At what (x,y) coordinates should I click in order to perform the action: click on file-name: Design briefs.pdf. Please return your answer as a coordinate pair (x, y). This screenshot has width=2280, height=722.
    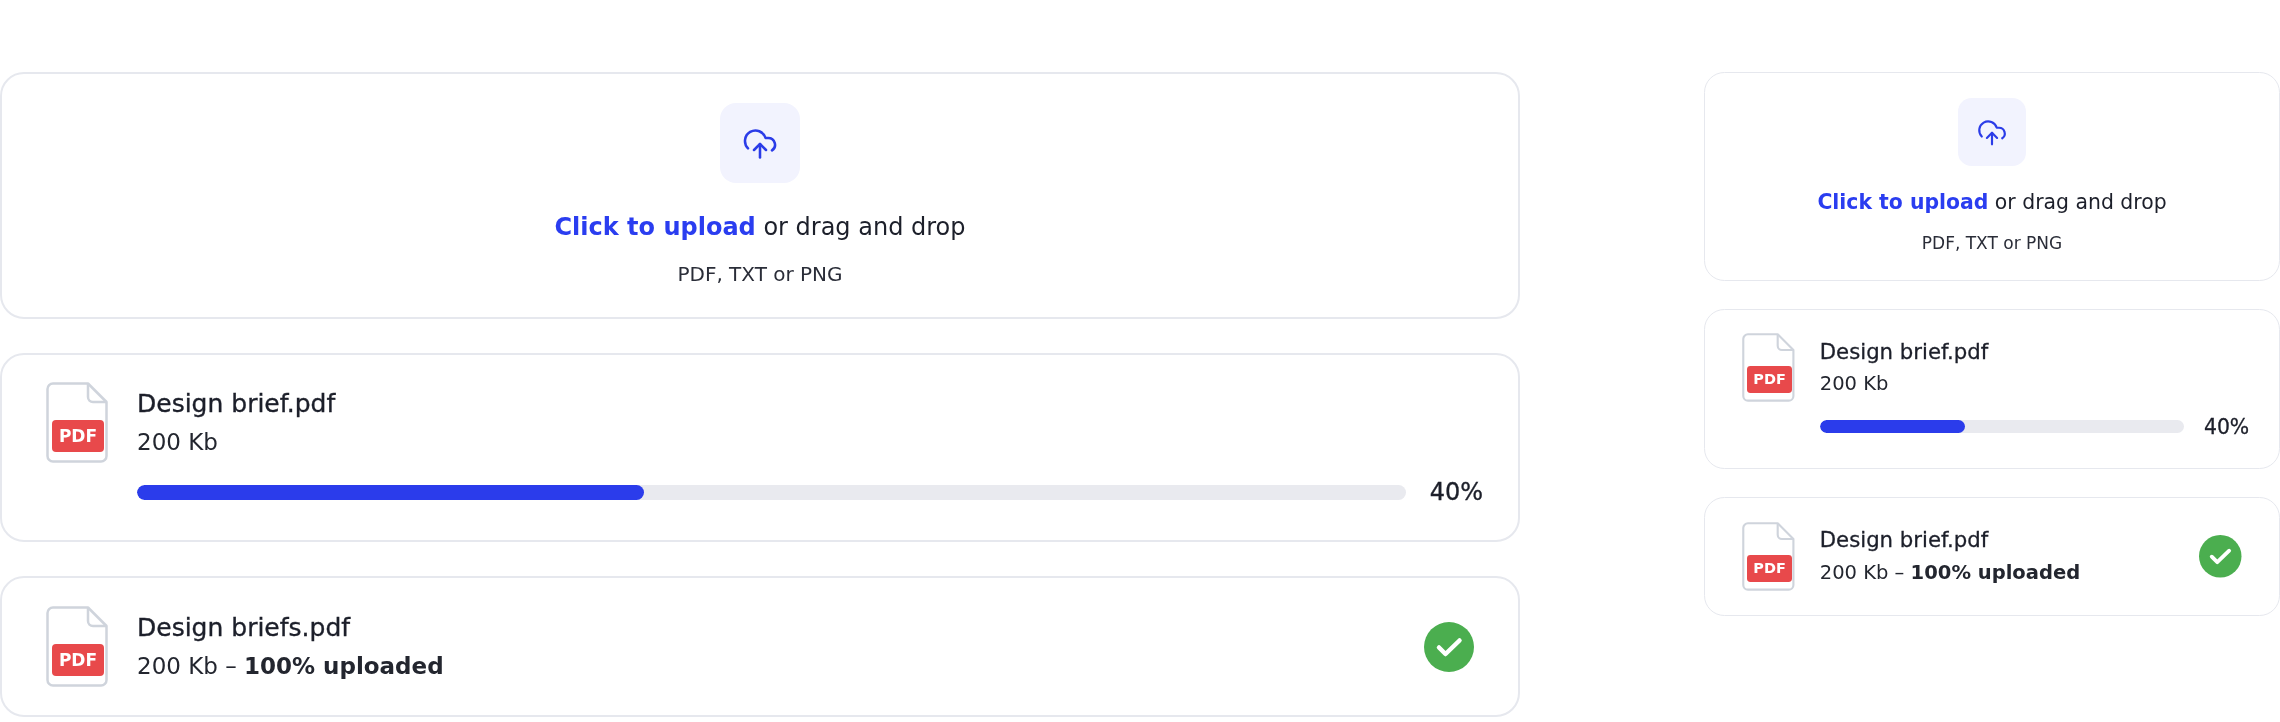
    Looking at the image, I should click on (244, 627).